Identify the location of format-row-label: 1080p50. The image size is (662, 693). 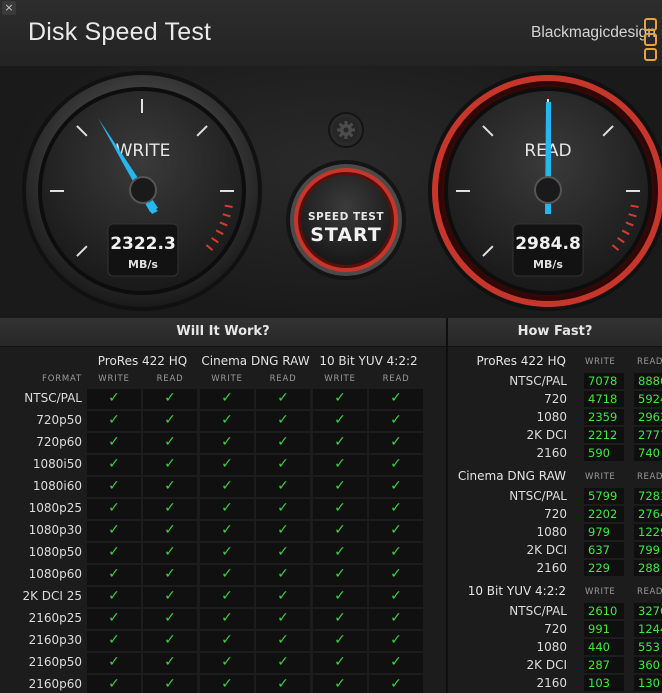
(55, 552).